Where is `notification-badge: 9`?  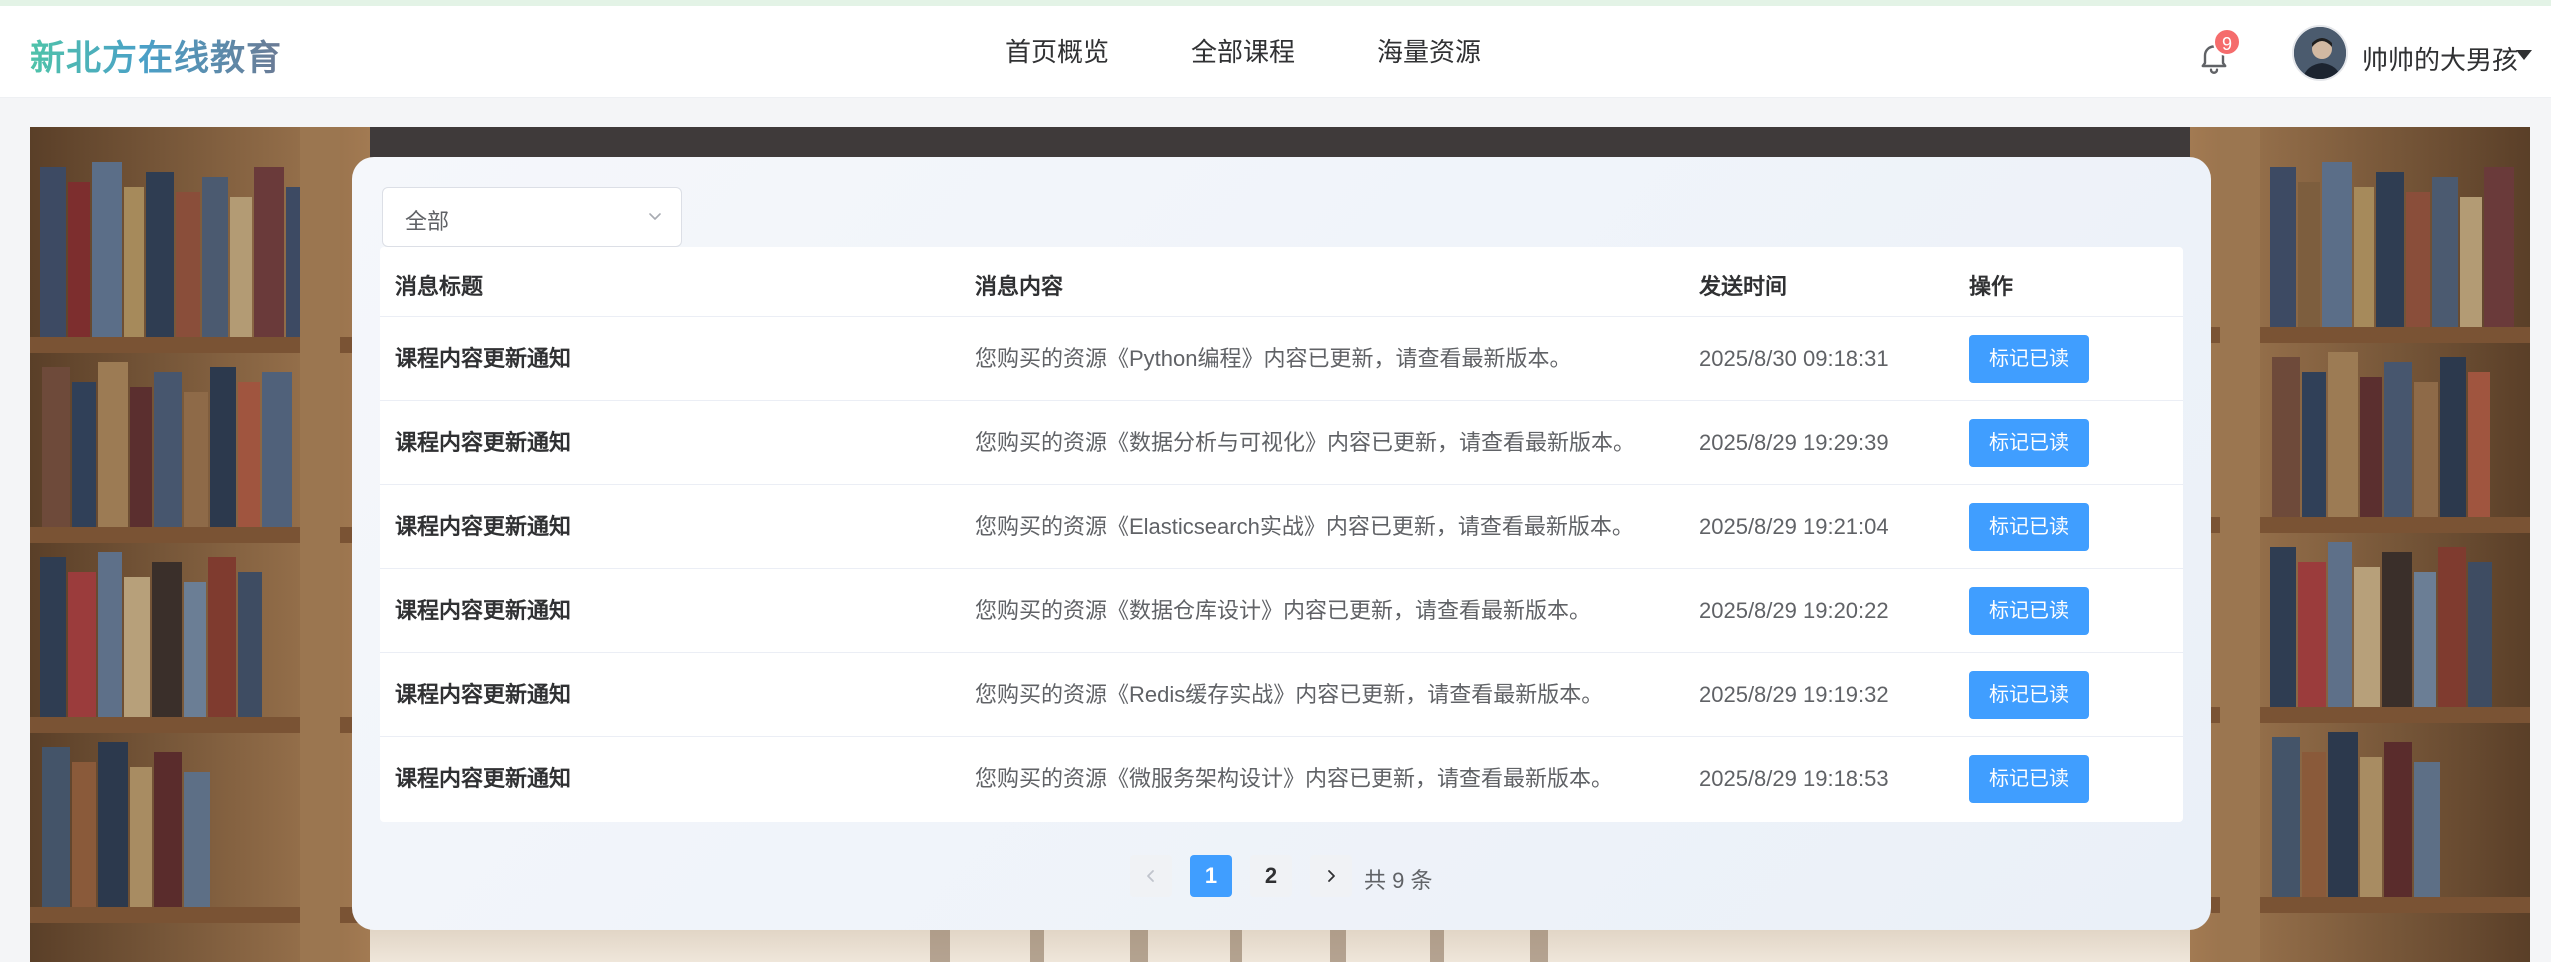
notification-badge: 9 is located at coordinates (2227, 42).